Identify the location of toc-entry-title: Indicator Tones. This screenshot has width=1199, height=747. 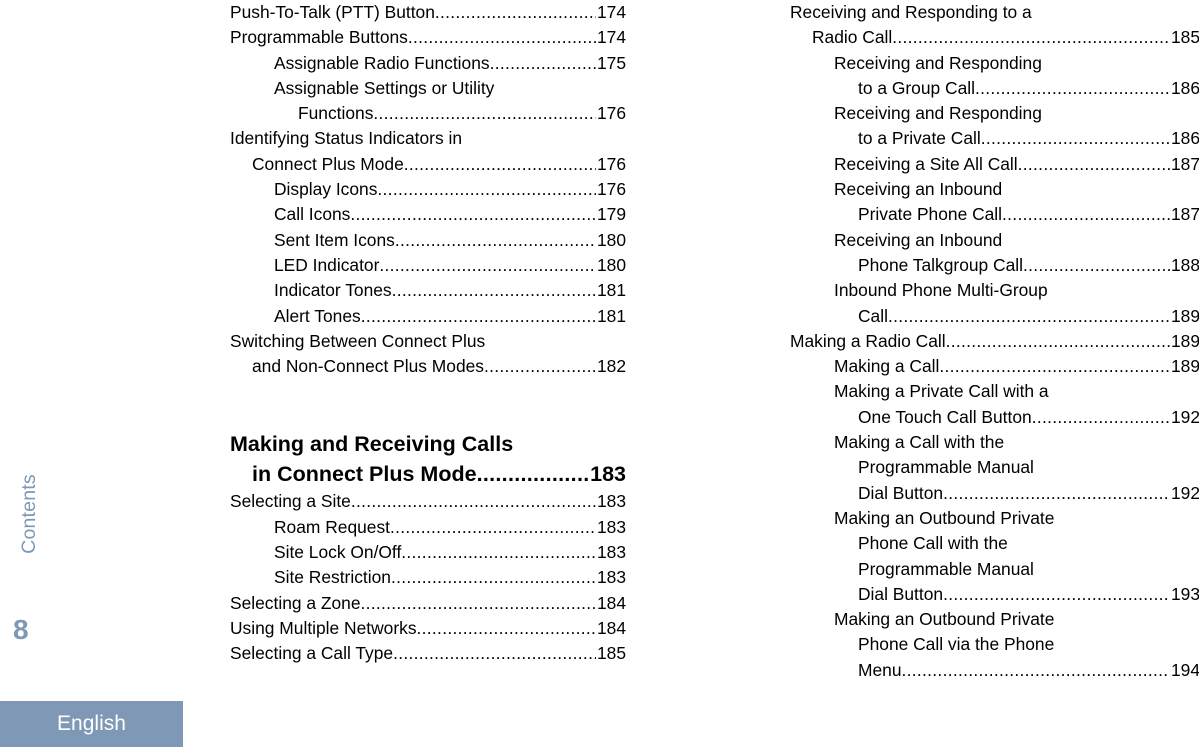
(333, 290).